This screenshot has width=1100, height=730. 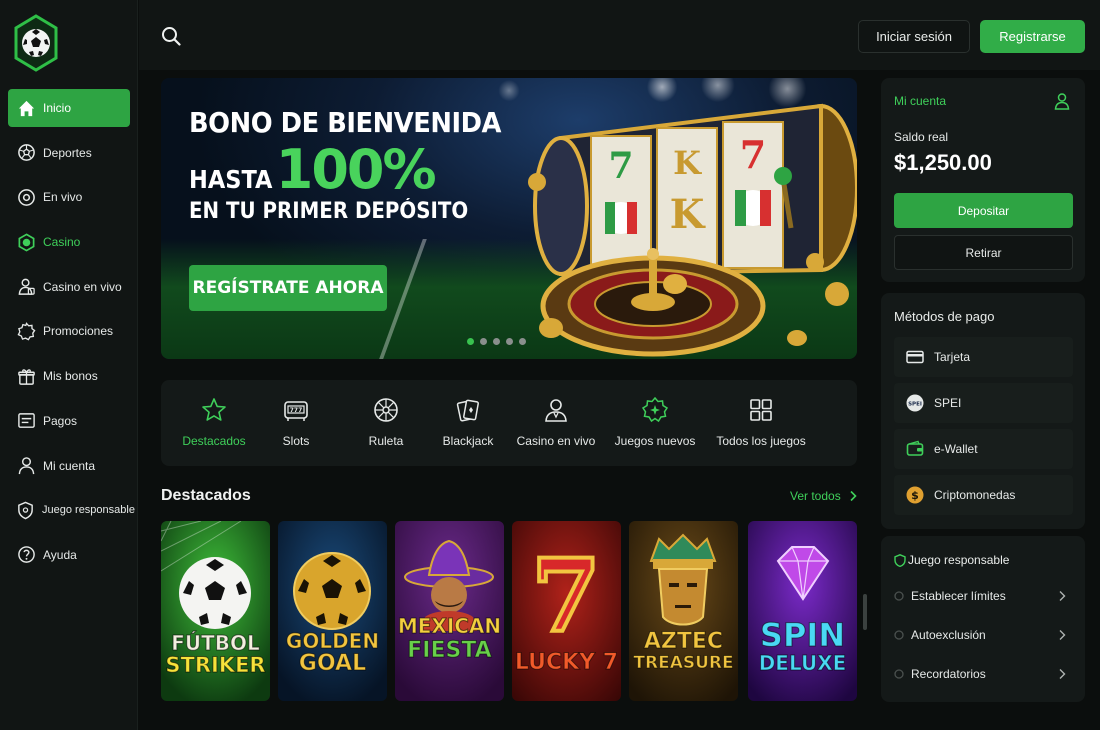 I want to click on game-card-golden-goal: GOLDEN GOAL, so click(x=332, y=611).